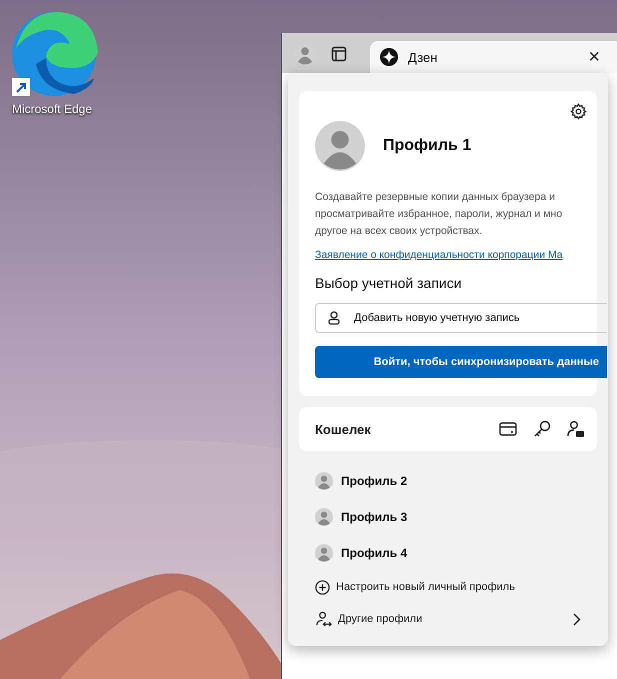 The width and height of the screenshot is (617, 679). What do you see at coordinates (493, 57) in the screenshot?
I see `browser-tab: Дзен ×` at bounding box center [493, 57].